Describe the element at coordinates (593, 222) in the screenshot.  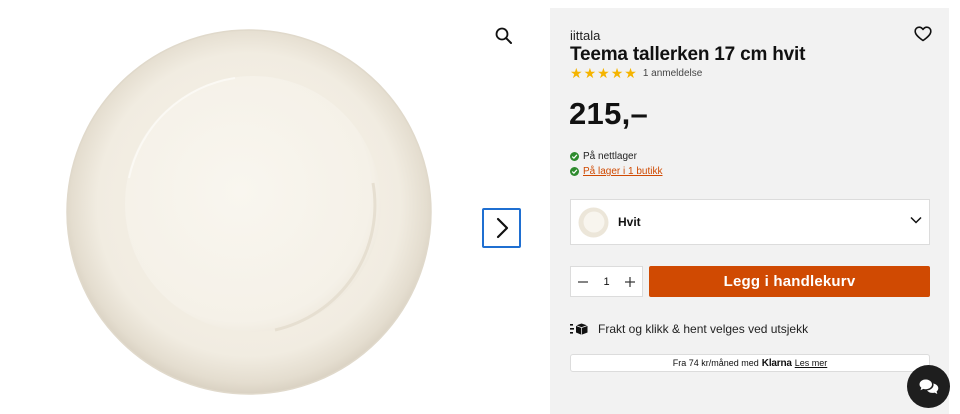
I see `variant-thumbnail` at that location.